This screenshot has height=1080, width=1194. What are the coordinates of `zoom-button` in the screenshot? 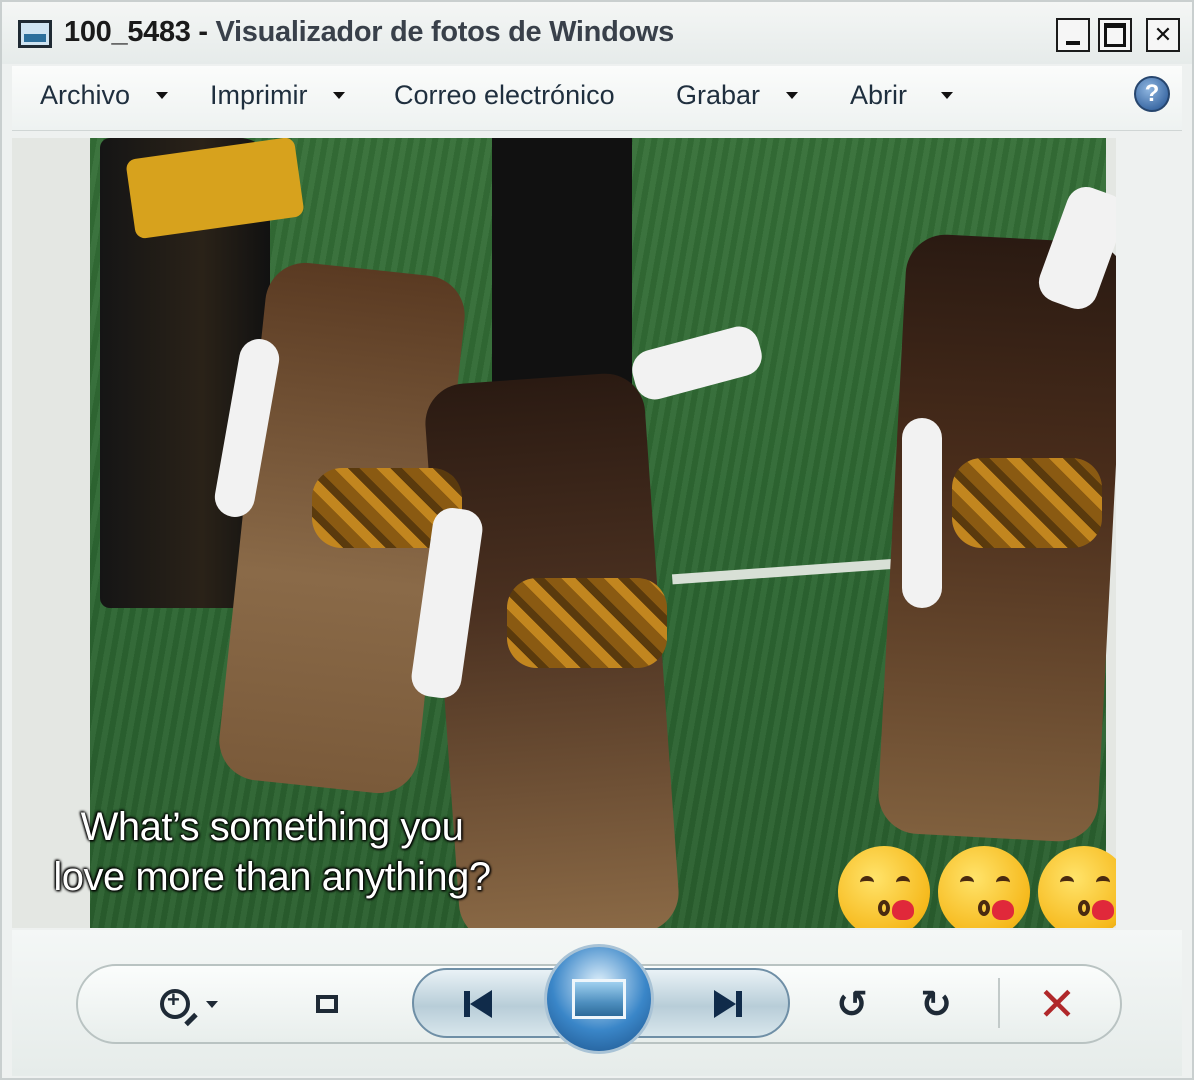 It's located at (189, 1004).